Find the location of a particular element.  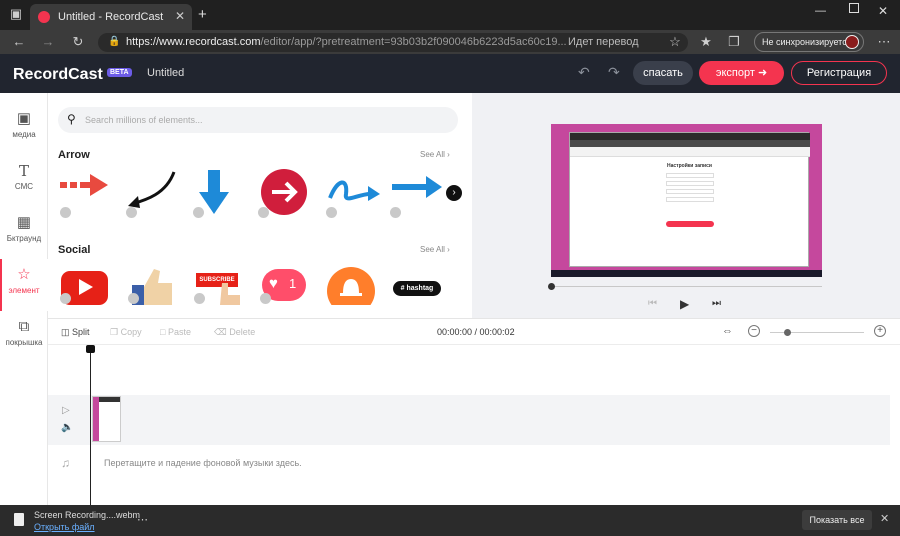

fast-forward-icon: ⏭ is located at coordinates (716, 303).